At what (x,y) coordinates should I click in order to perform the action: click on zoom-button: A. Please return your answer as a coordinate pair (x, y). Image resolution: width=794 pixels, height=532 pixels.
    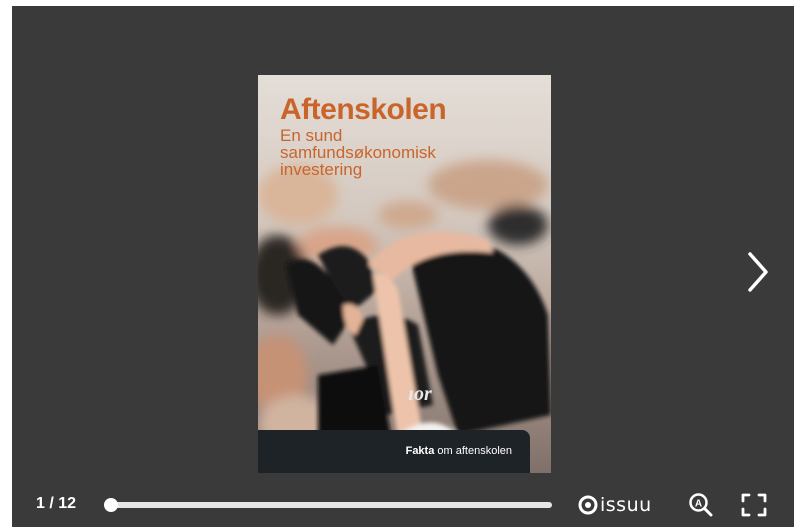
    Looking at the image, I should click on (701, 505).